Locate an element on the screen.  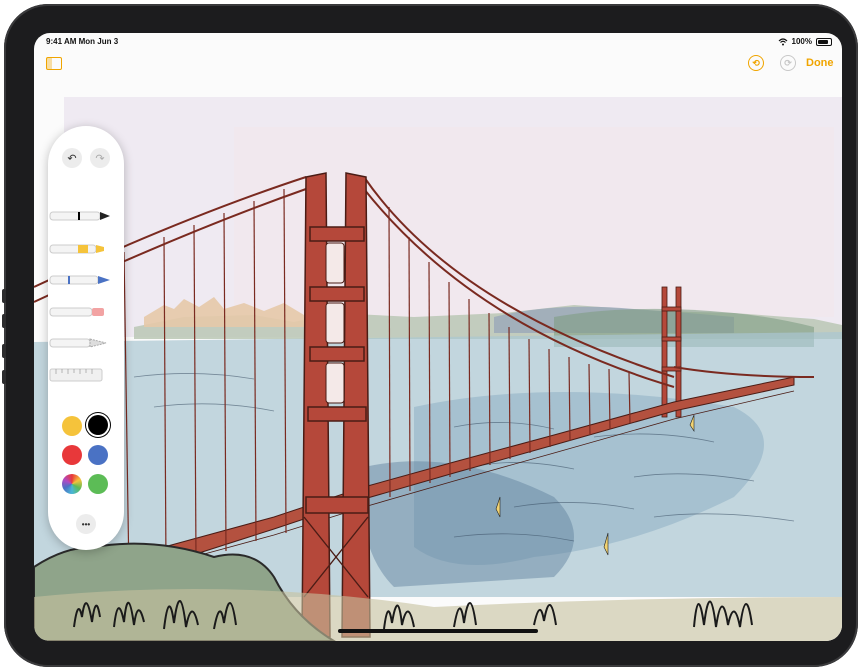
battery-icon is located at coordinates (824, 41).